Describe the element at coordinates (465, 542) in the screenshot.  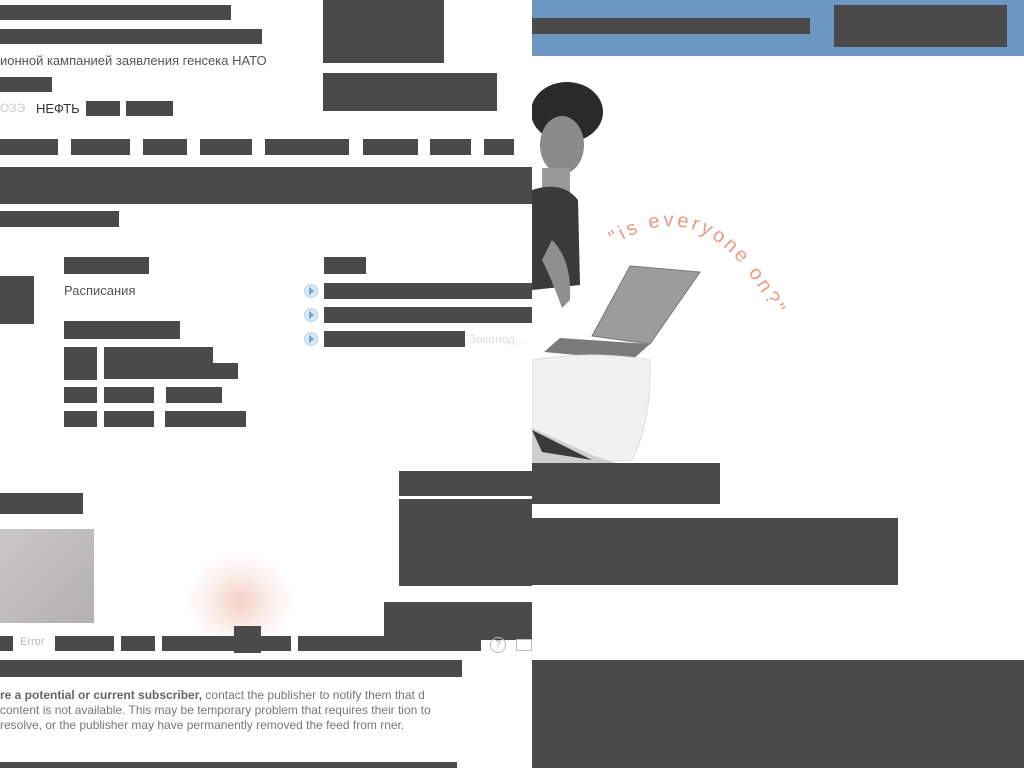
I see `redacted-article-body` at that location.